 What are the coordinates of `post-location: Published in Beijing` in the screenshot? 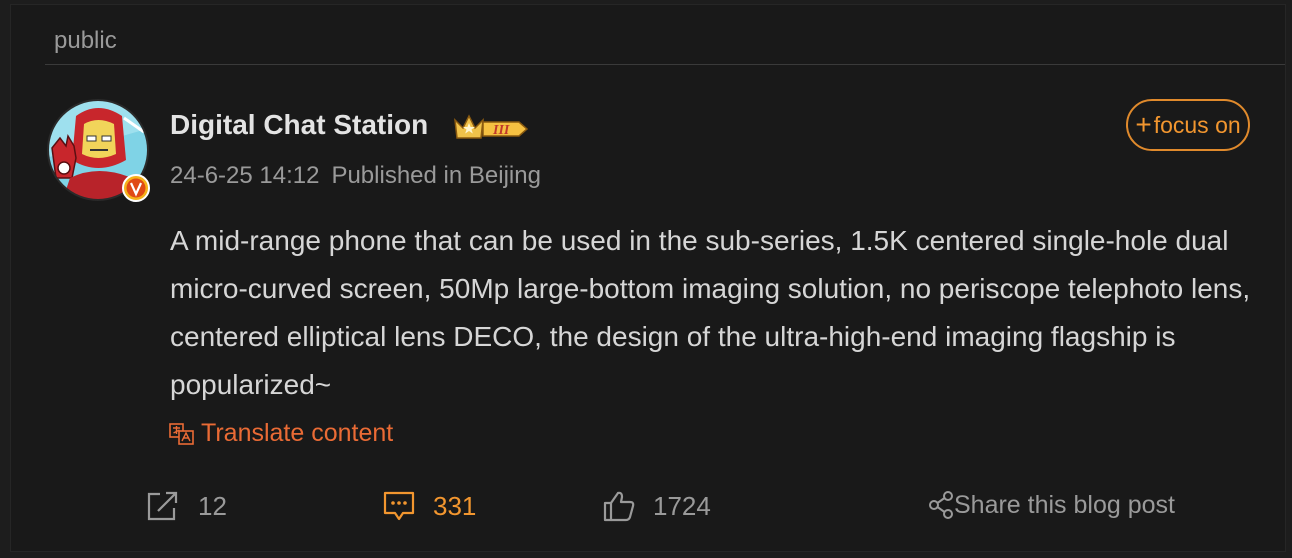 It's located at (436, 175).